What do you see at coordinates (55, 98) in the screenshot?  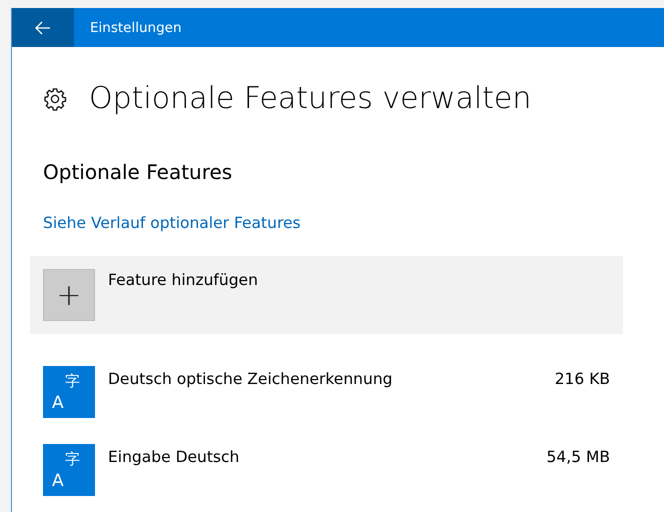 I see `settings-icon` at bounding box center [55, 98].